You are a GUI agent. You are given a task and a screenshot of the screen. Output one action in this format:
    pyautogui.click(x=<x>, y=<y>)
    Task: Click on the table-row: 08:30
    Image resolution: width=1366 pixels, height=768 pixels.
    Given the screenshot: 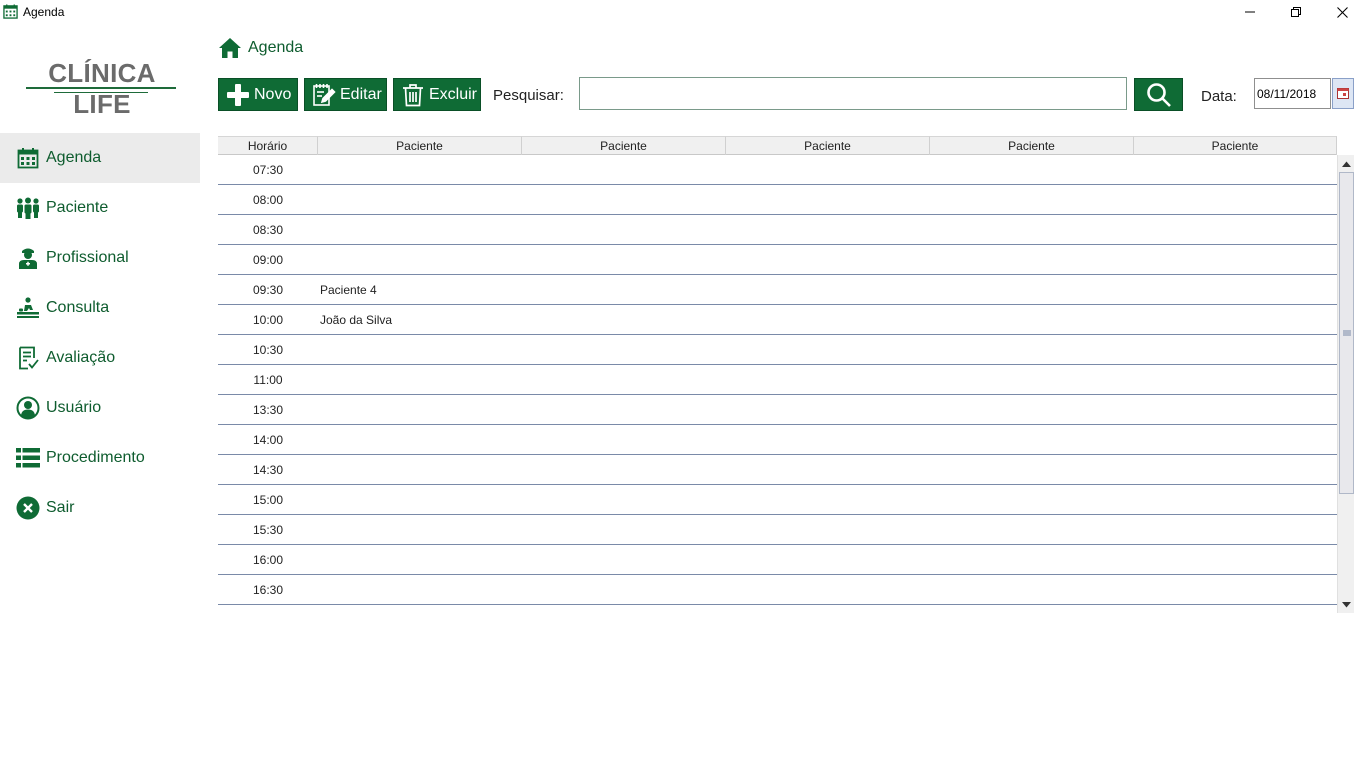 What is the action you would take?
    pyautogui.click(x=777, y=230)
    